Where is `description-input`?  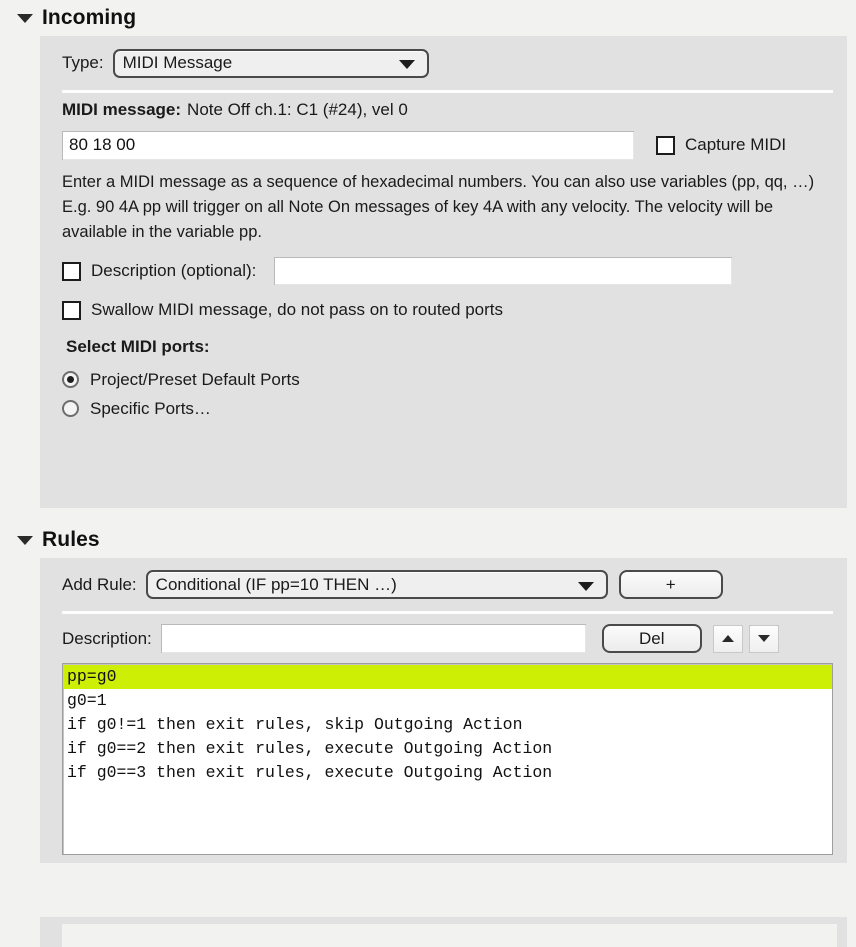 description-input is located at coordinates (503, 271).